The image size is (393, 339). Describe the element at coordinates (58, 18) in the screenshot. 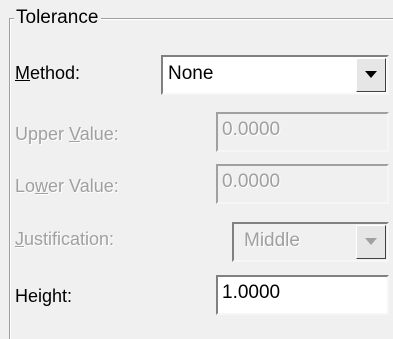

I see `tolerance-group-title: Tolerance` at that location.